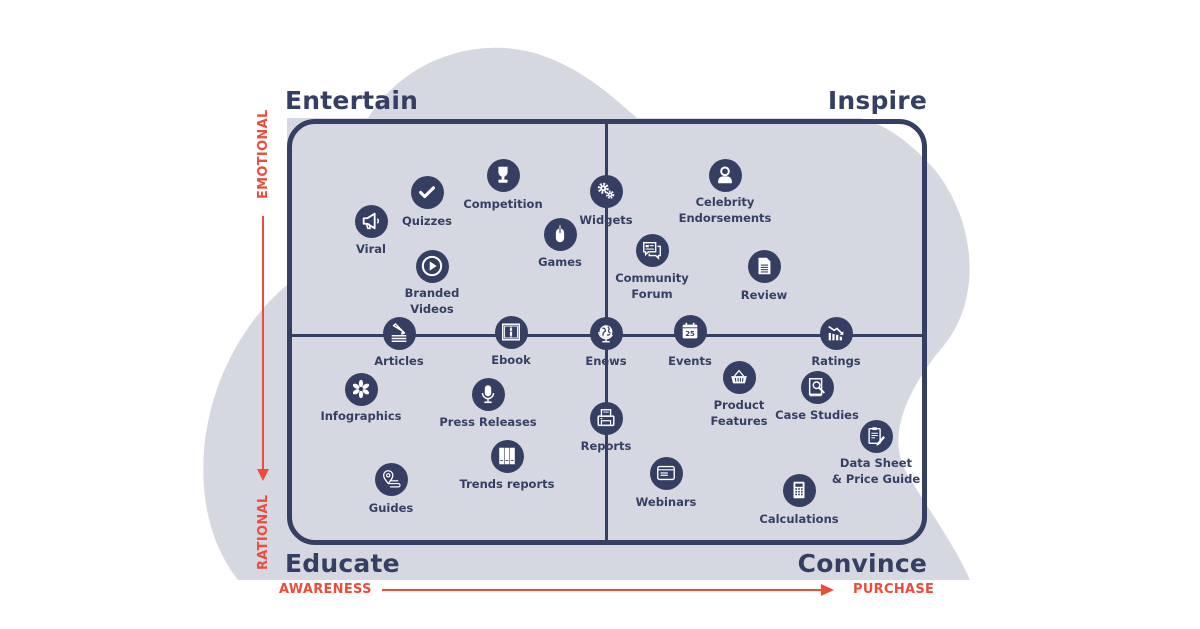  I want to click on pencil-paper-icon, so click(399, 333).